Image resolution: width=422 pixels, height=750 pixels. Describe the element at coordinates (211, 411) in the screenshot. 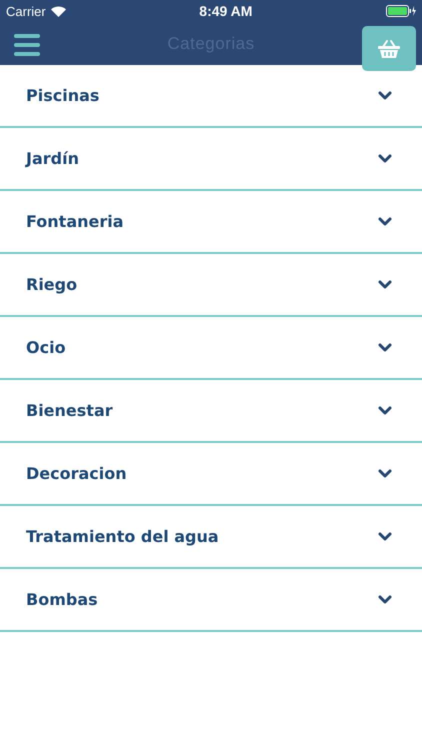

I see `category-row: Bienestar` at that location.